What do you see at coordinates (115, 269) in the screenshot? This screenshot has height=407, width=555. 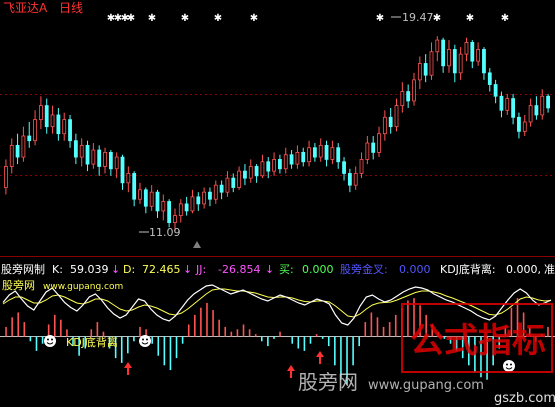 I see `k-arrow: ↓` at bounding box center [115, 269].